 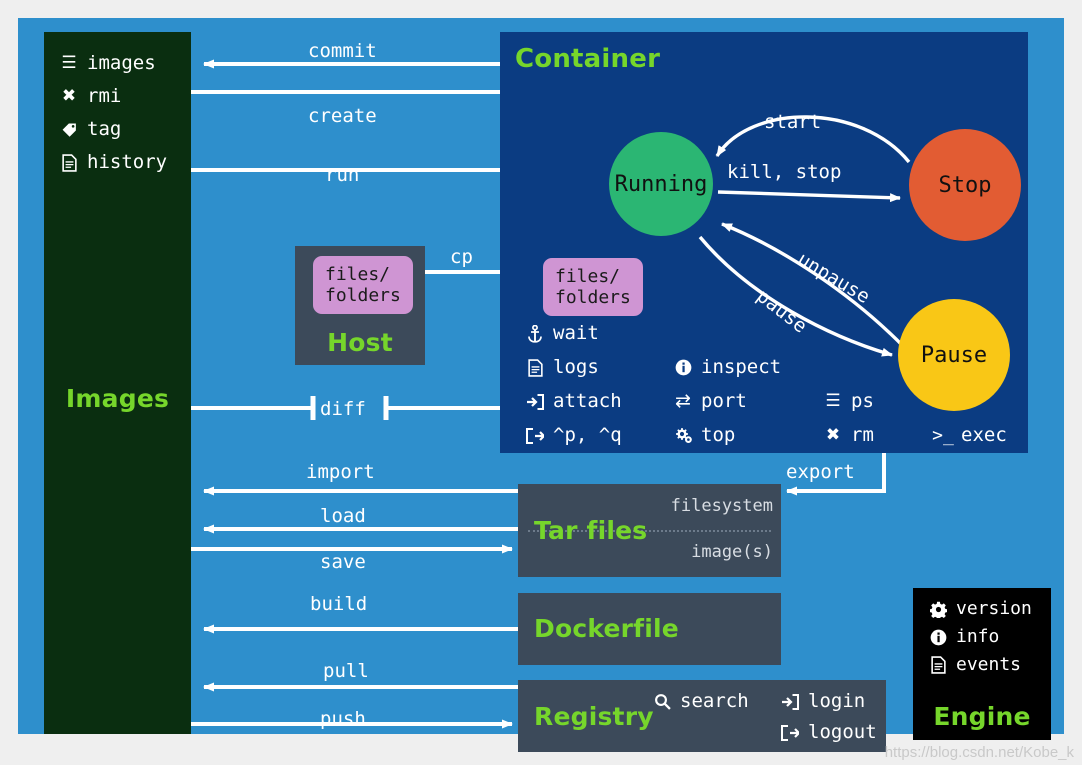 I want to click on terminal-icon: >_, so click(x=943, y=435).